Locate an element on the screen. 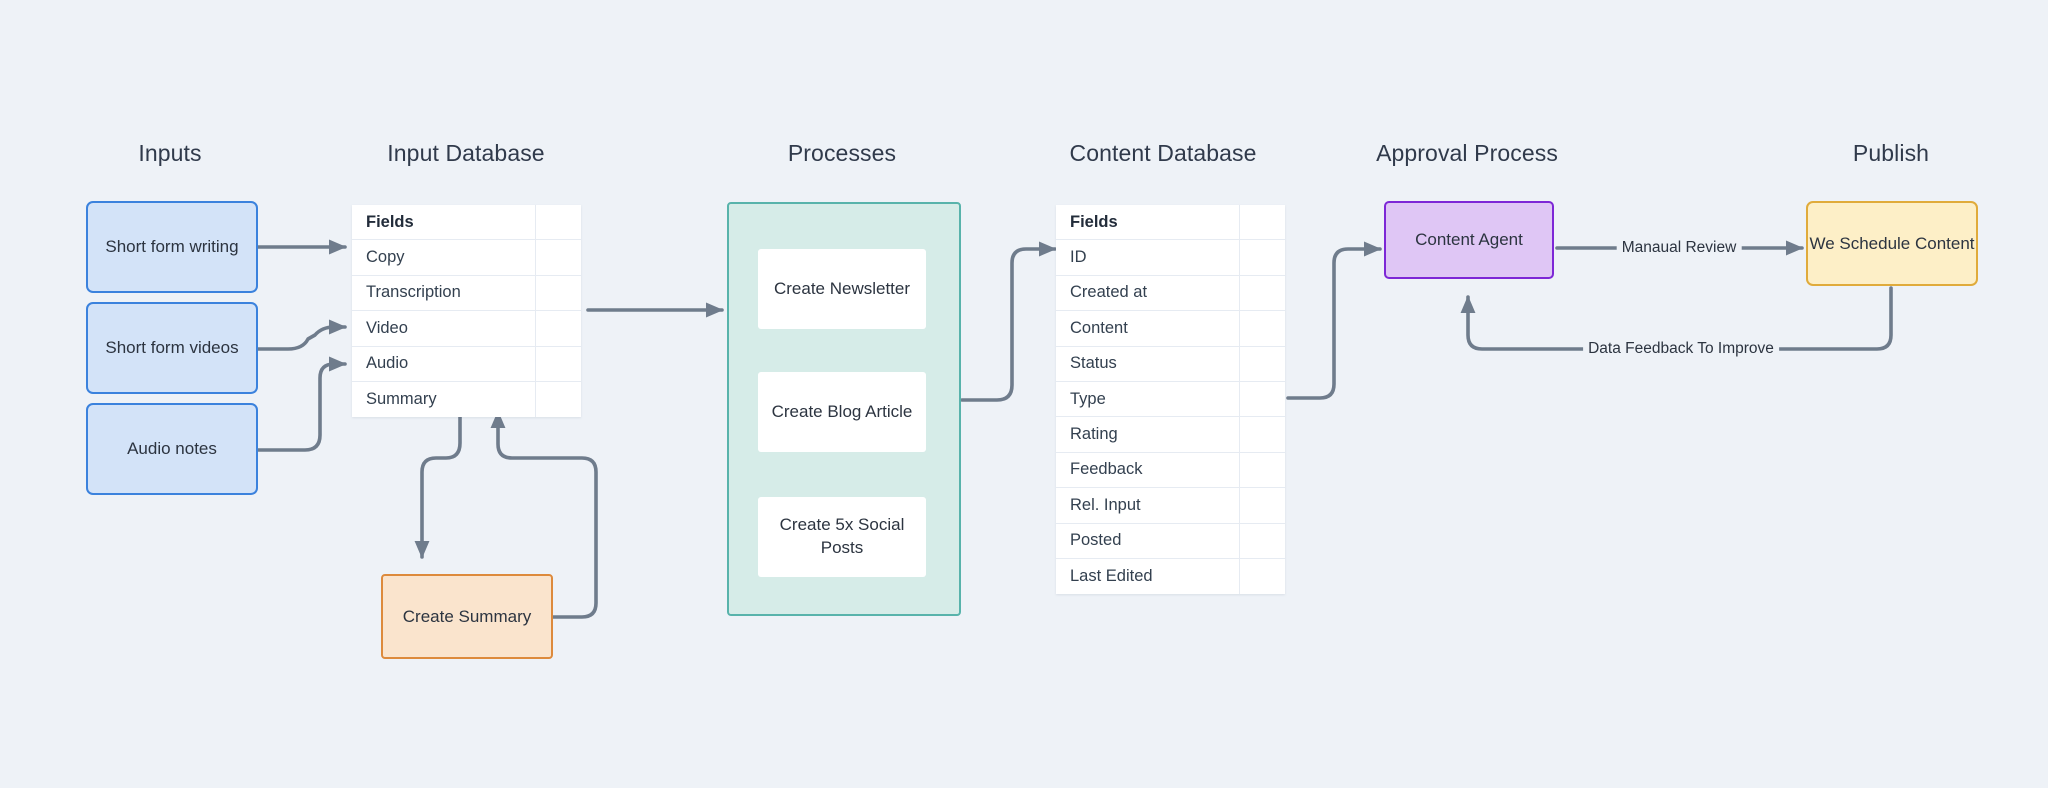 The image size is (2048, 788). input-node-label: Short form writing is located at coordinates (172, 246).